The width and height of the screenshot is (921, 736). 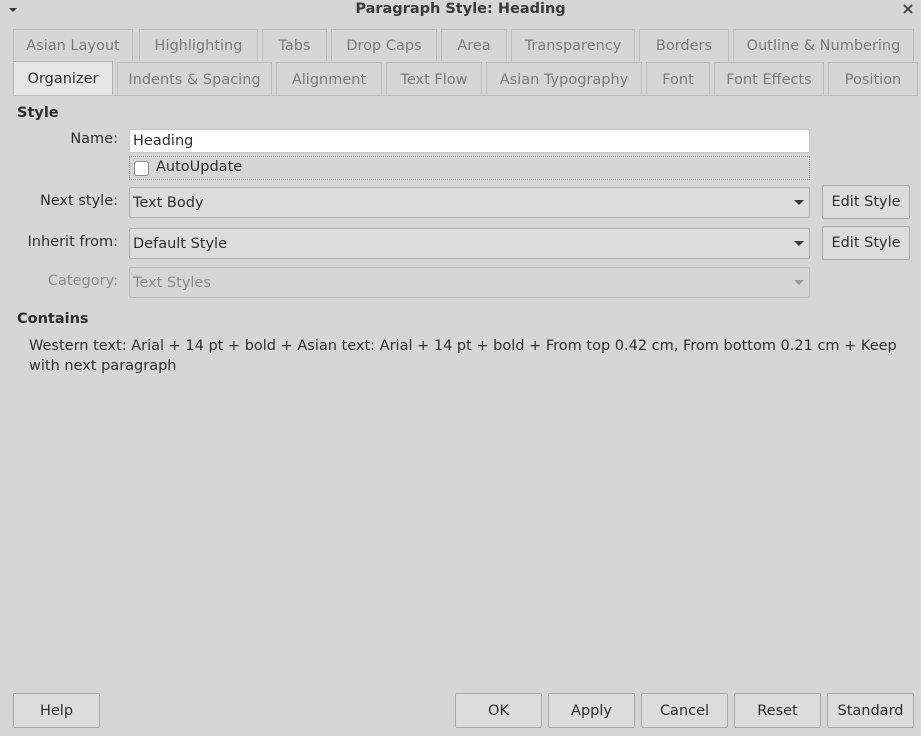 I want to click on tab-asian-layout: Asian Layout, so click(x=73, y=45).